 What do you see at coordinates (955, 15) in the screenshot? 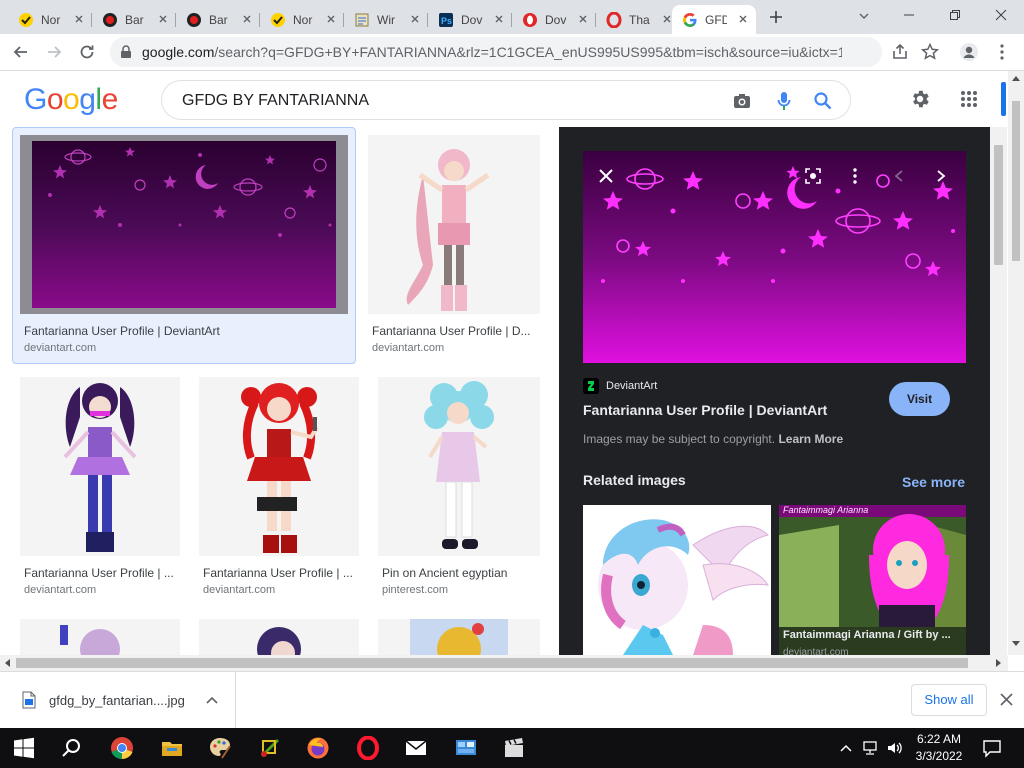
I see `restore-button` at bounding box center [955, 15].